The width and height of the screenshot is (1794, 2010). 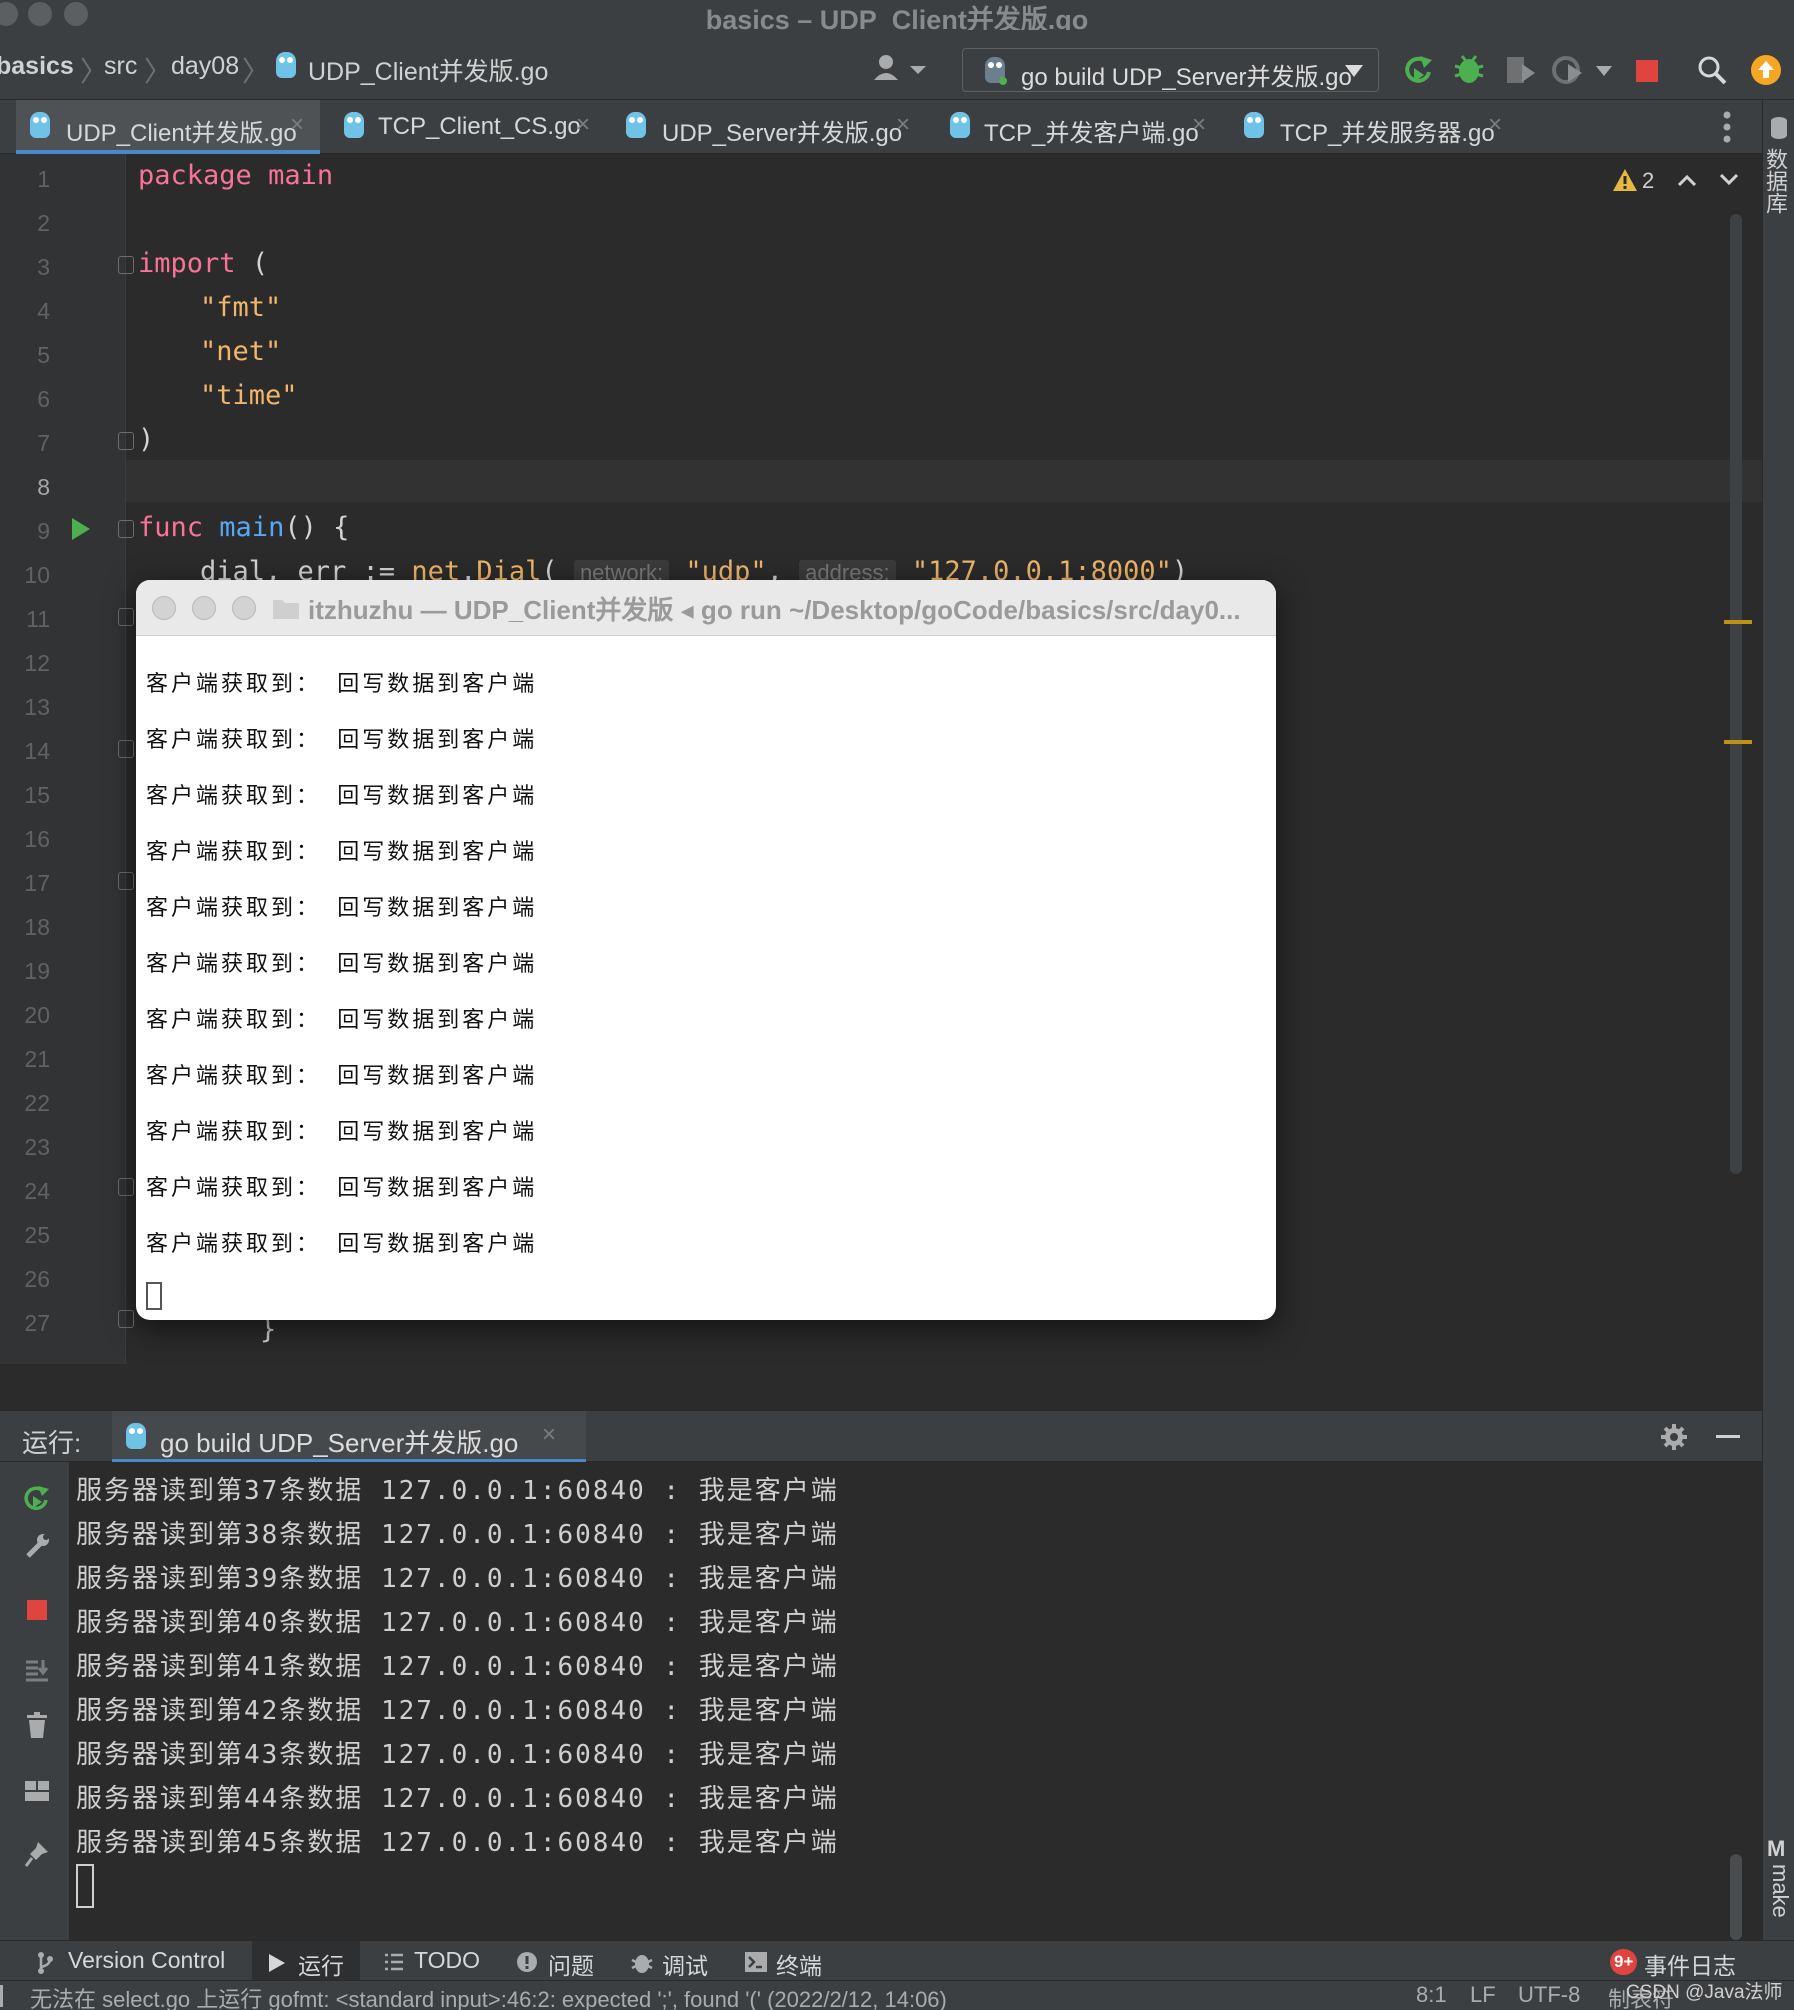 I want to click on tab-tcp-concurrent-client: TCP_并发客户端.go ×, so click(x=1084, y=127).